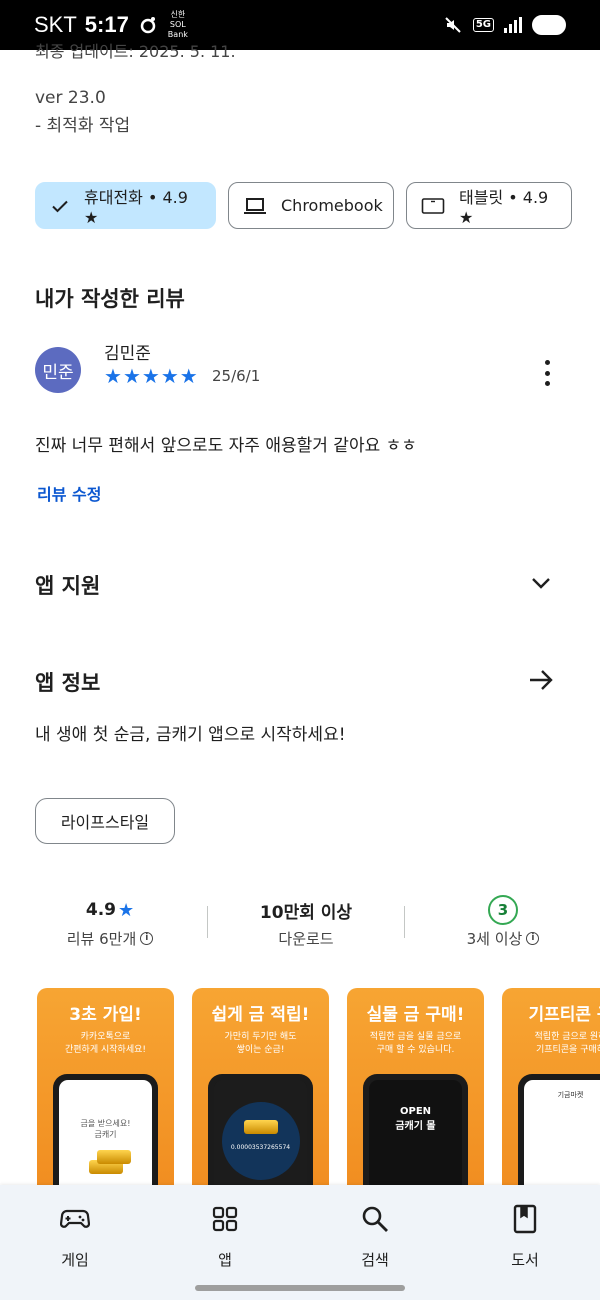 The image size is (600, 1300). I want to click on nav-label: 게임, so click(75, 1260).